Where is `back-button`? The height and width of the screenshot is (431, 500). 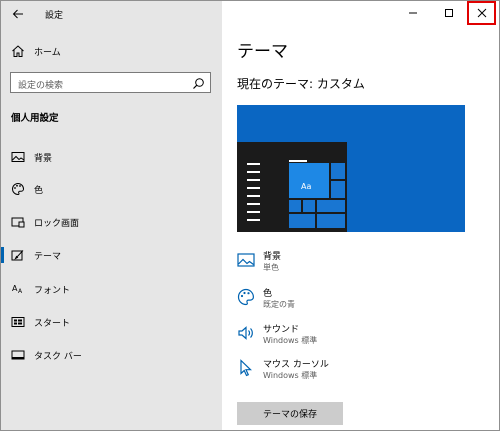
back-button is located at coordinates (18, 14).